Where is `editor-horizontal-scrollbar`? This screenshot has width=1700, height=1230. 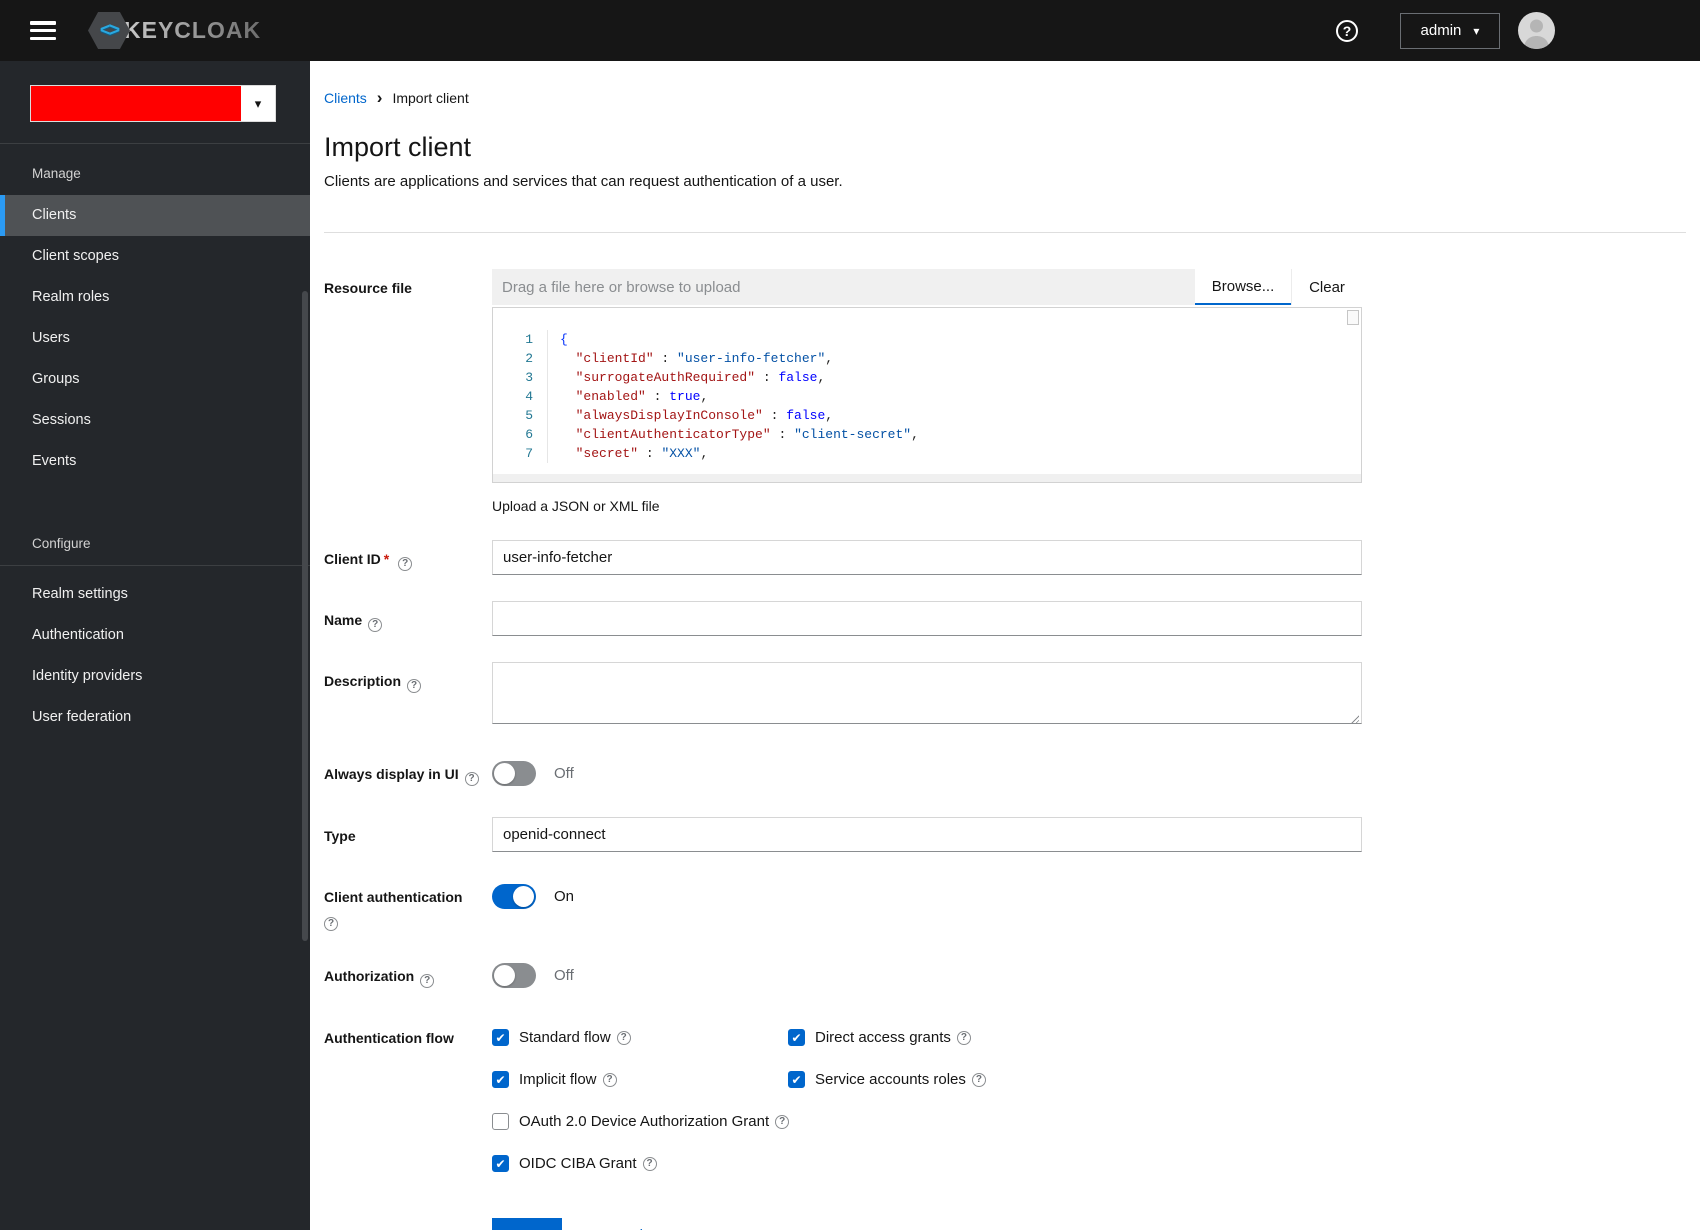 editor-horizontal-scrollbar is located at coordinates (927, 478).